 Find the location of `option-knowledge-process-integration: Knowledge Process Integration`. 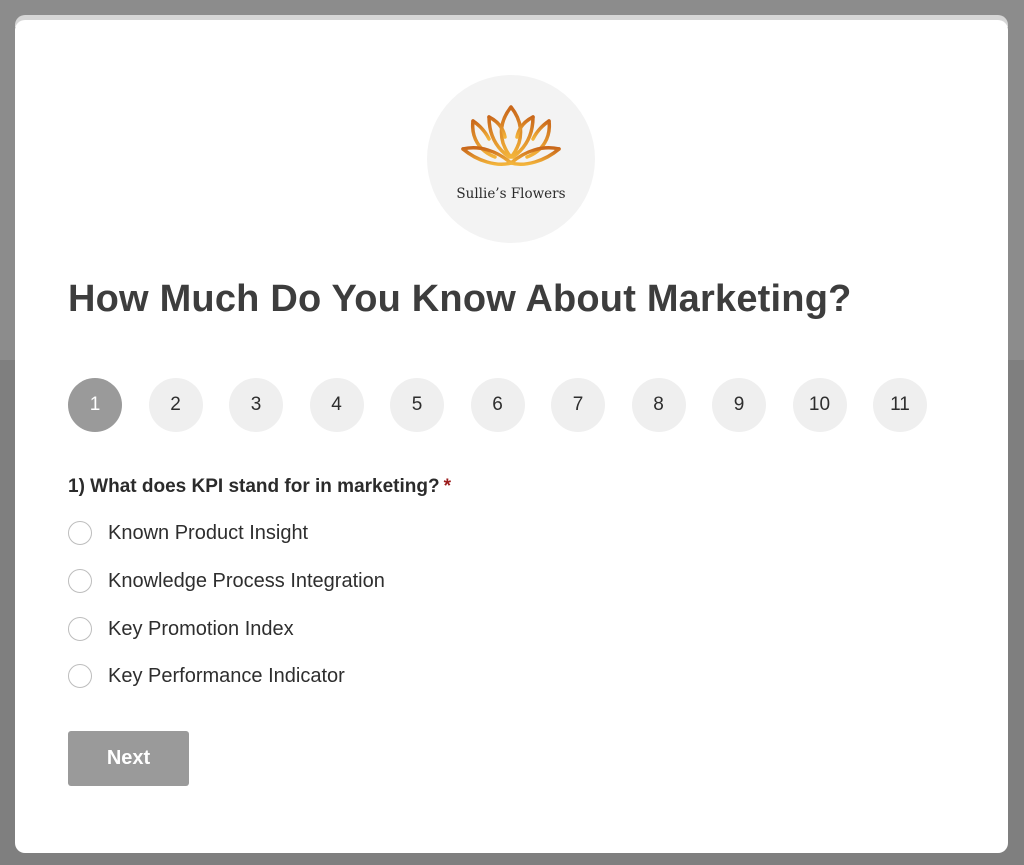

option-knowledge-process-integration: Knowledge Process Integration is located at coordinates (348, 581).